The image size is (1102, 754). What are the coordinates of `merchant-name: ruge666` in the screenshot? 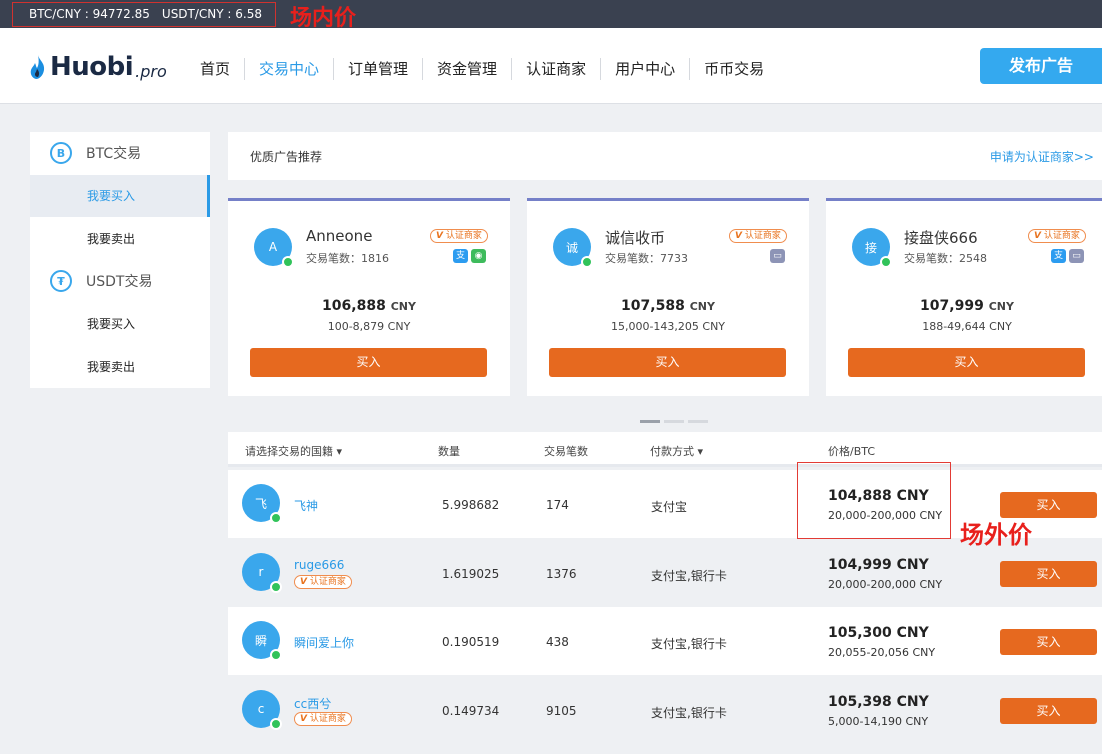 It's located at (319, 565).